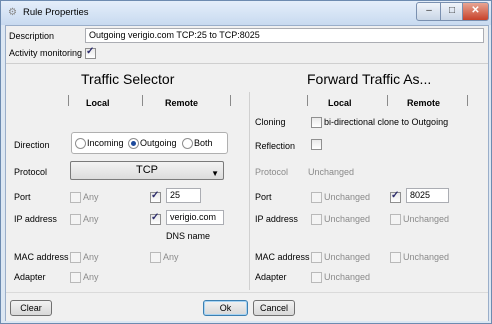  I want to click on ip-local-any-checkbox, so click(75, 219).